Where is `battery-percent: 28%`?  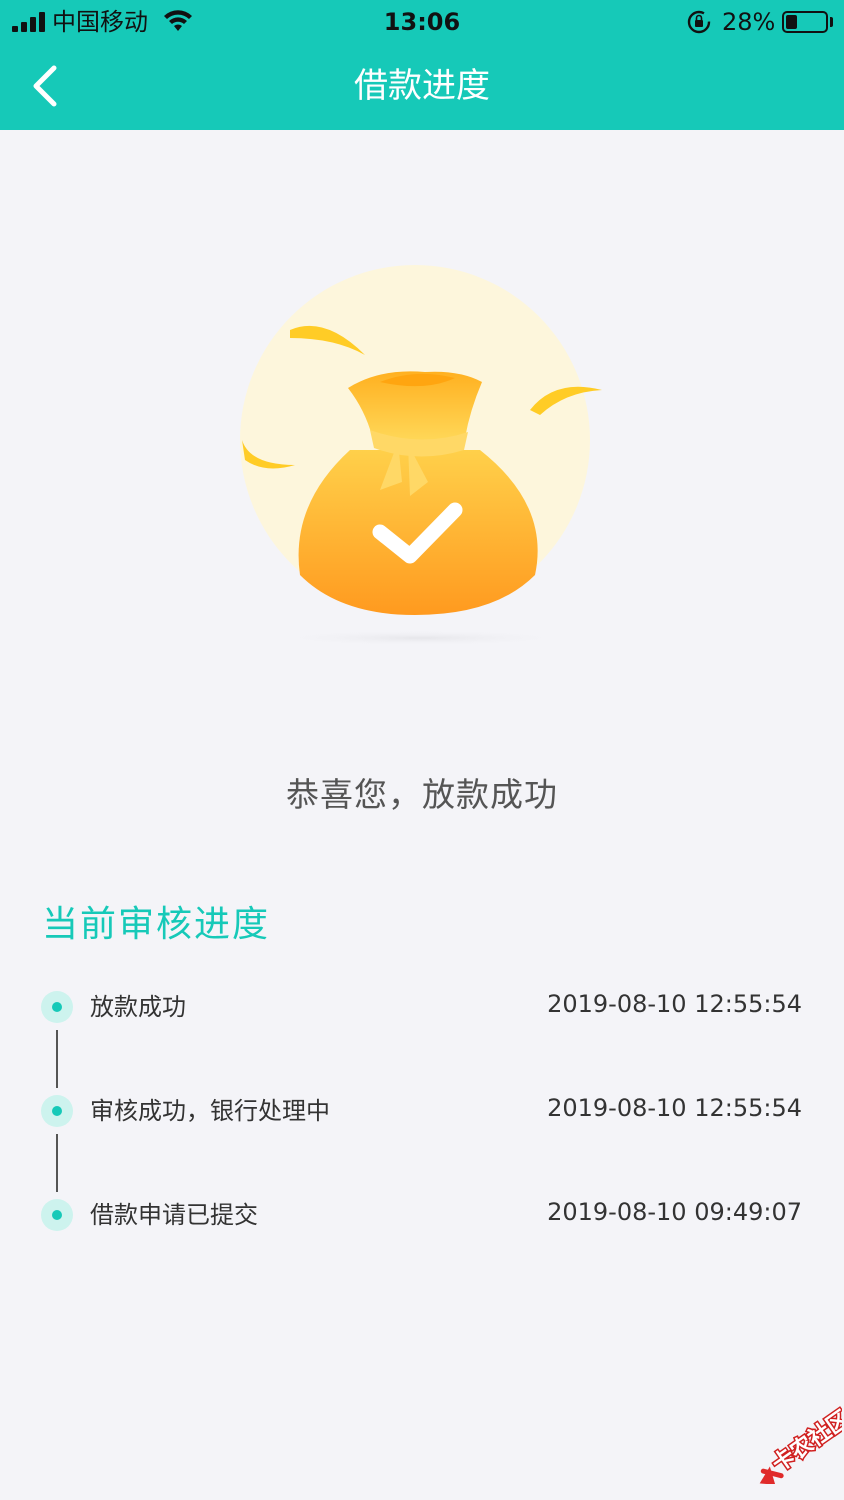
battery-percent: 28% is located at coordinates (749, 22).